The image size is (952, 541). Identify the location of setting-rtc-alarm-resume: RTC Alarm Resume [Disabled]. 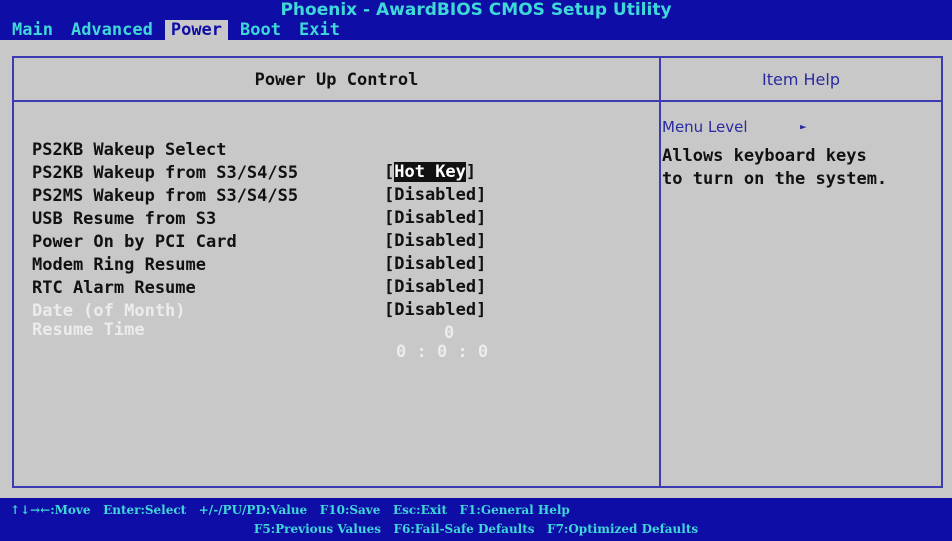
(259, 287).